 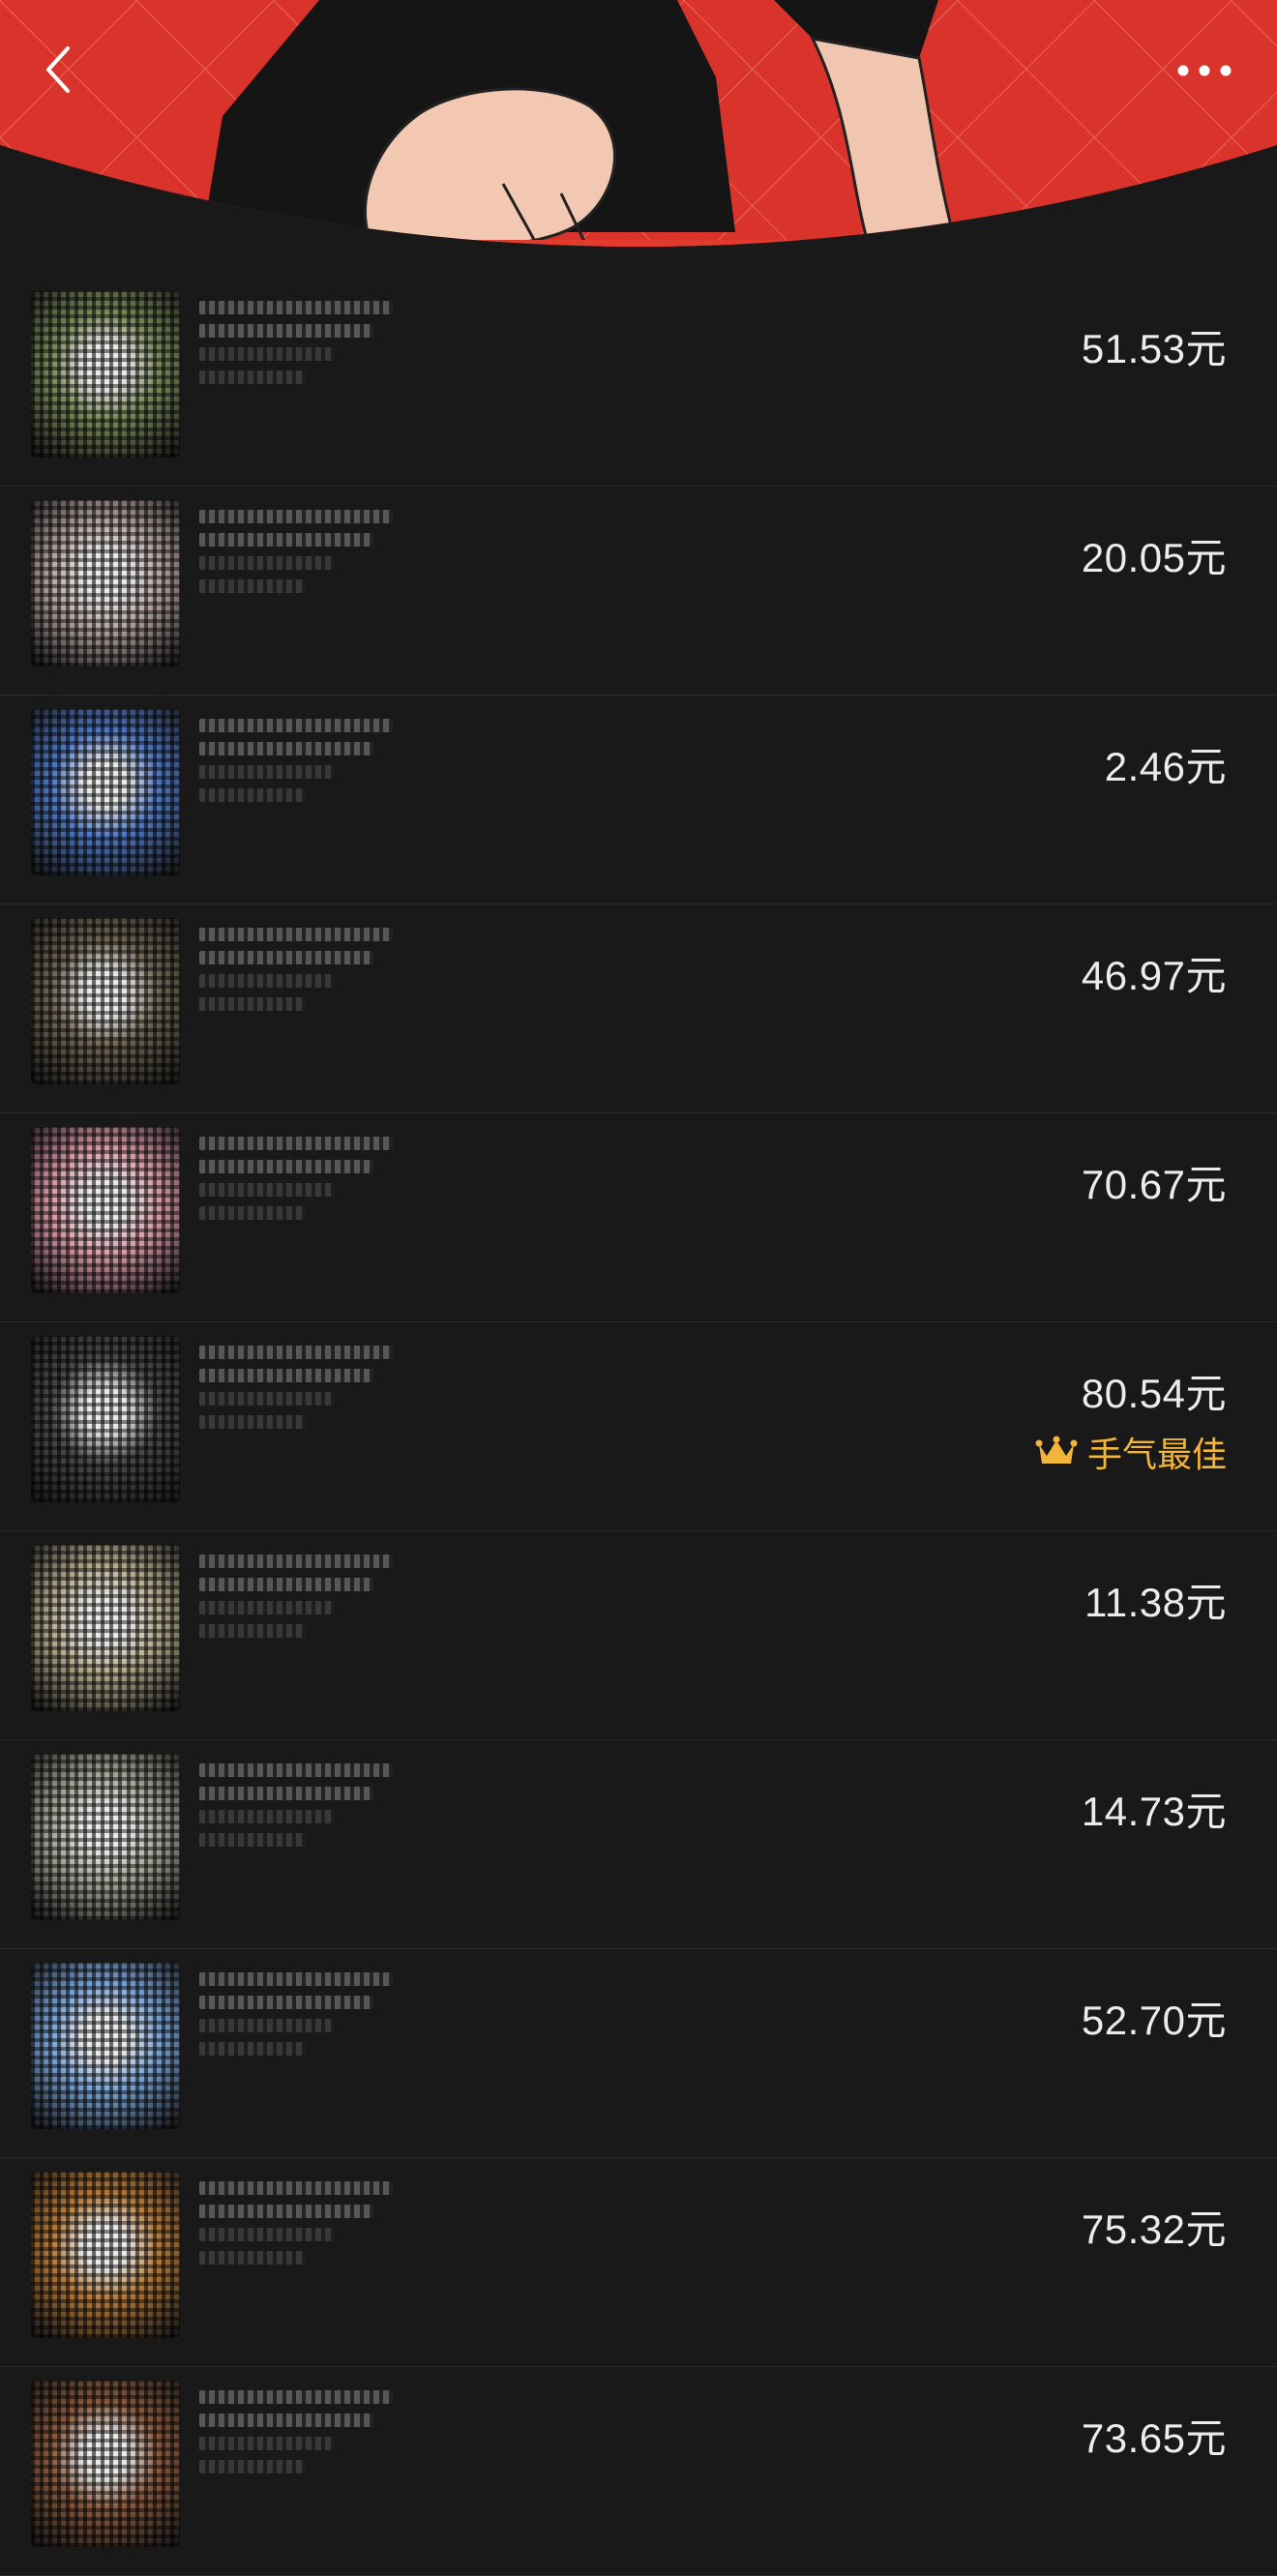 What do you see at coordinates (638, 591) in the screenshot?
I see `record-row: 20.05元` at bounding box center [638, 591].